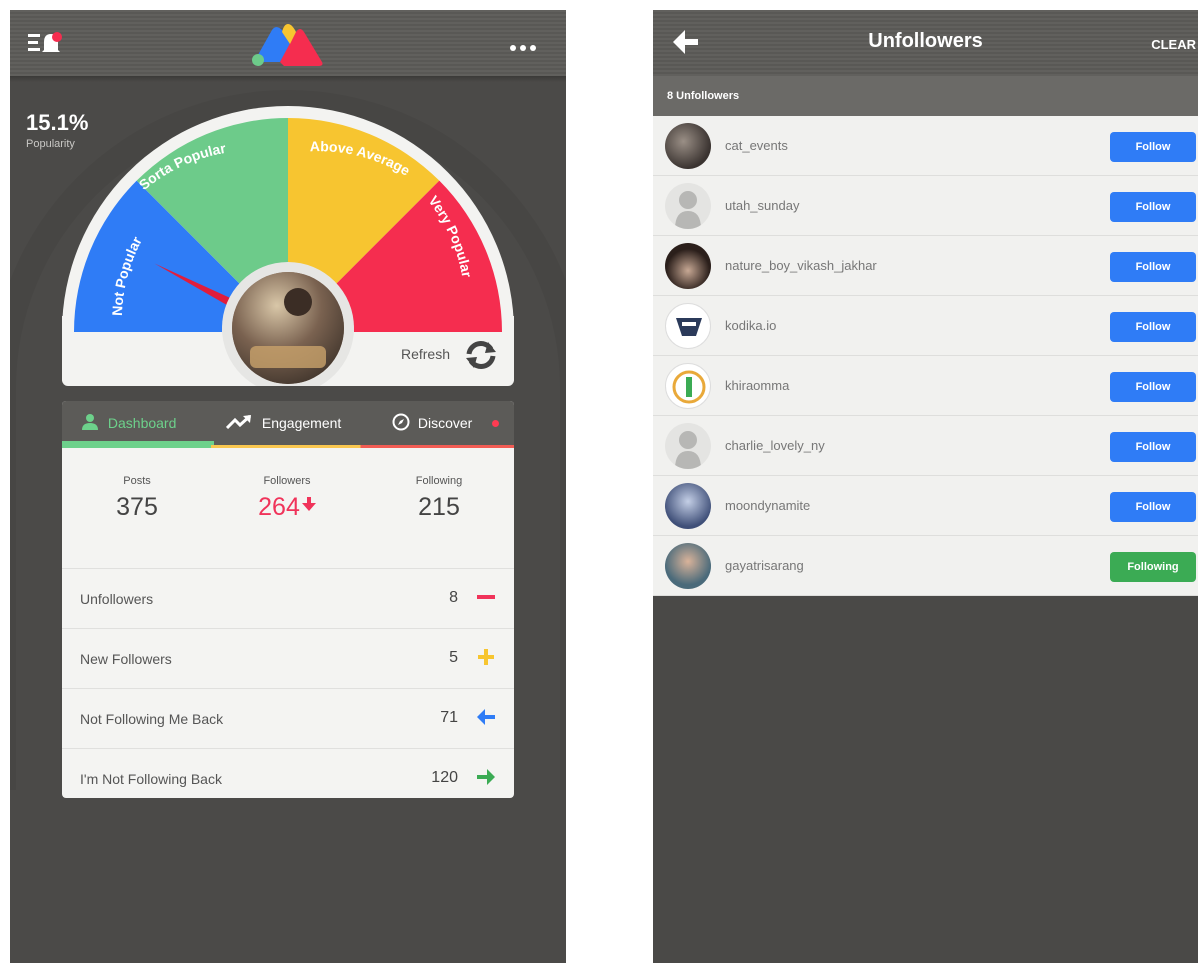 This screenshot has width=1198, height=963. I want to click on tab-bar: Dashboard Engagement Discover, so click(288, 423).